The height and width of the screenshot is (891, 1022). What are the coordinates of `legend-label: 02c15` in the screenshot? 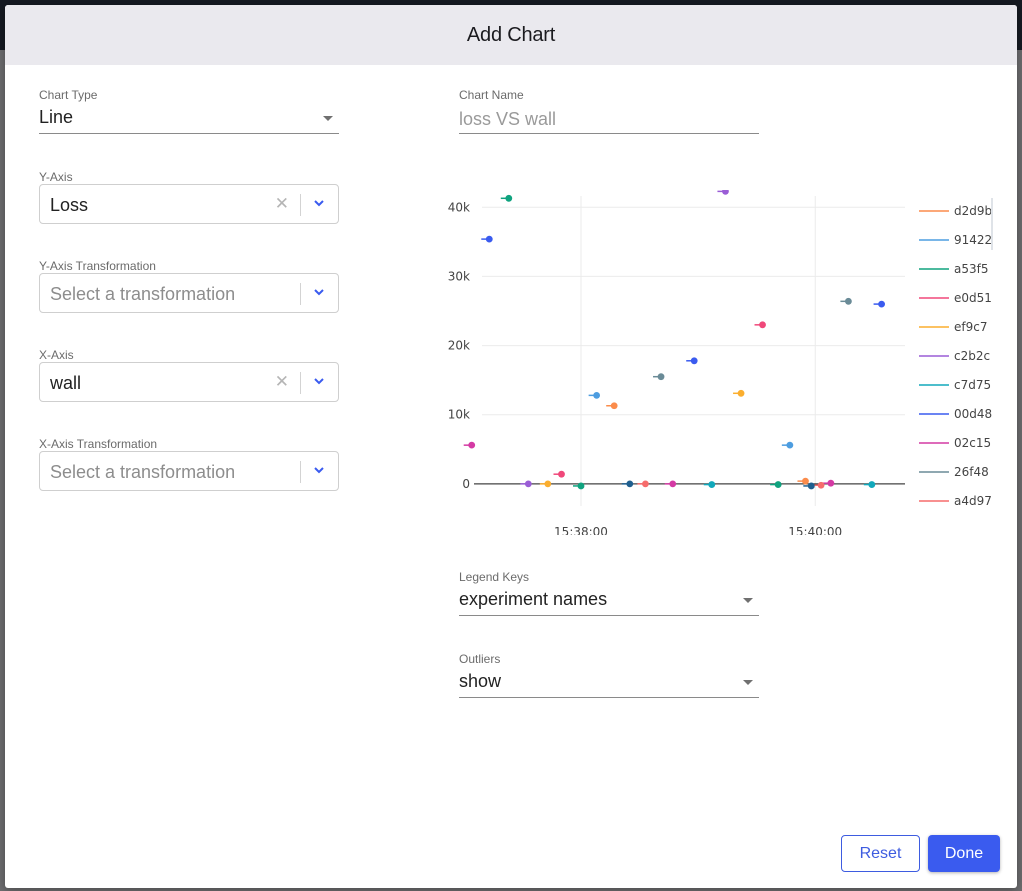 It's located at (972, 443).